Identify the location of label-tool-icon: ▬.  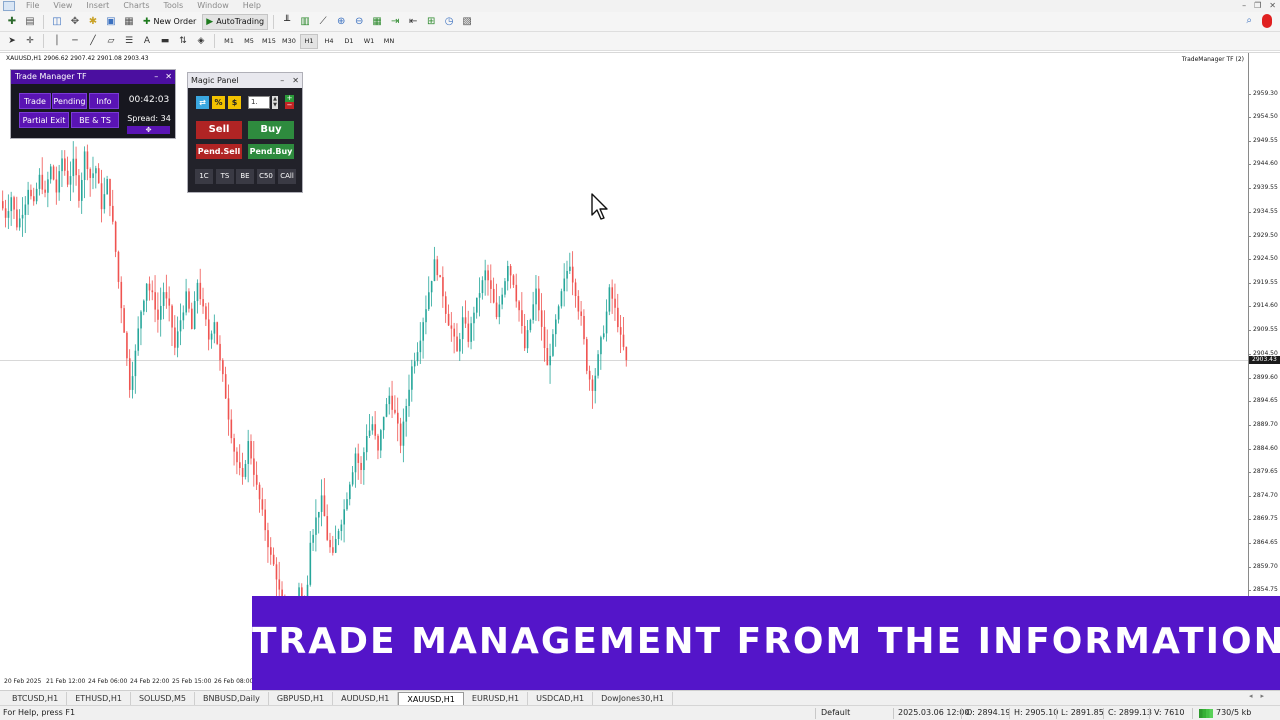
(165, 41).